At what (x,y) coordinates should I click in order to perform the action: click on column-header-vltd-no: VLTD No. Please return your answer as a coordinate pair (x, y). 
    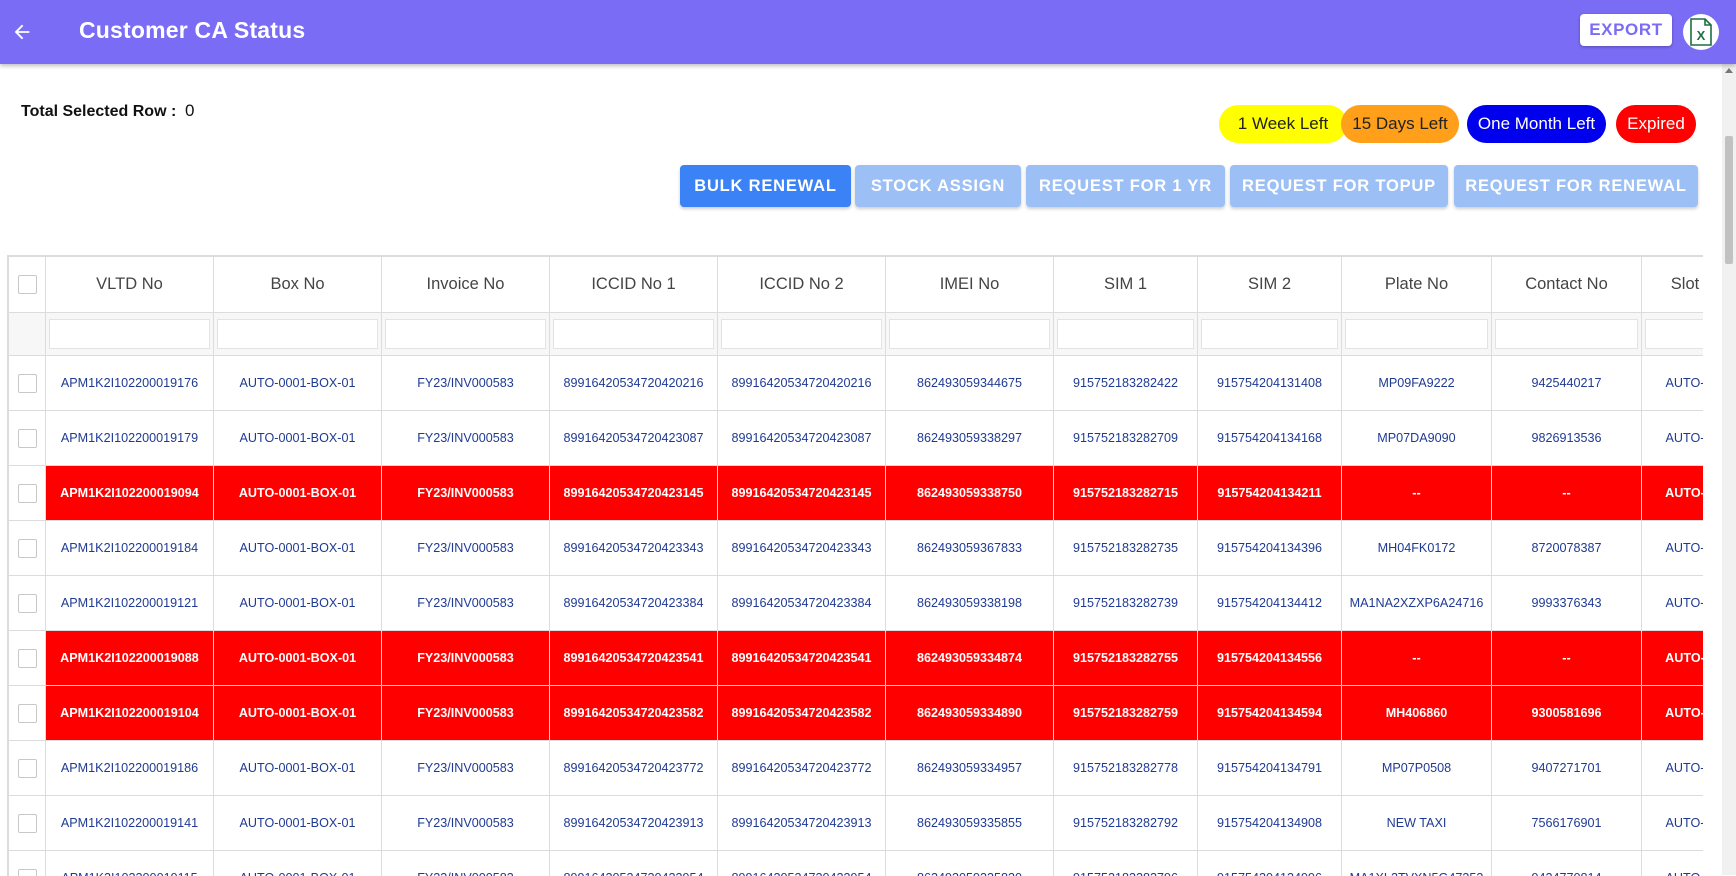
    Looking at the image, I should click on (130, 285).